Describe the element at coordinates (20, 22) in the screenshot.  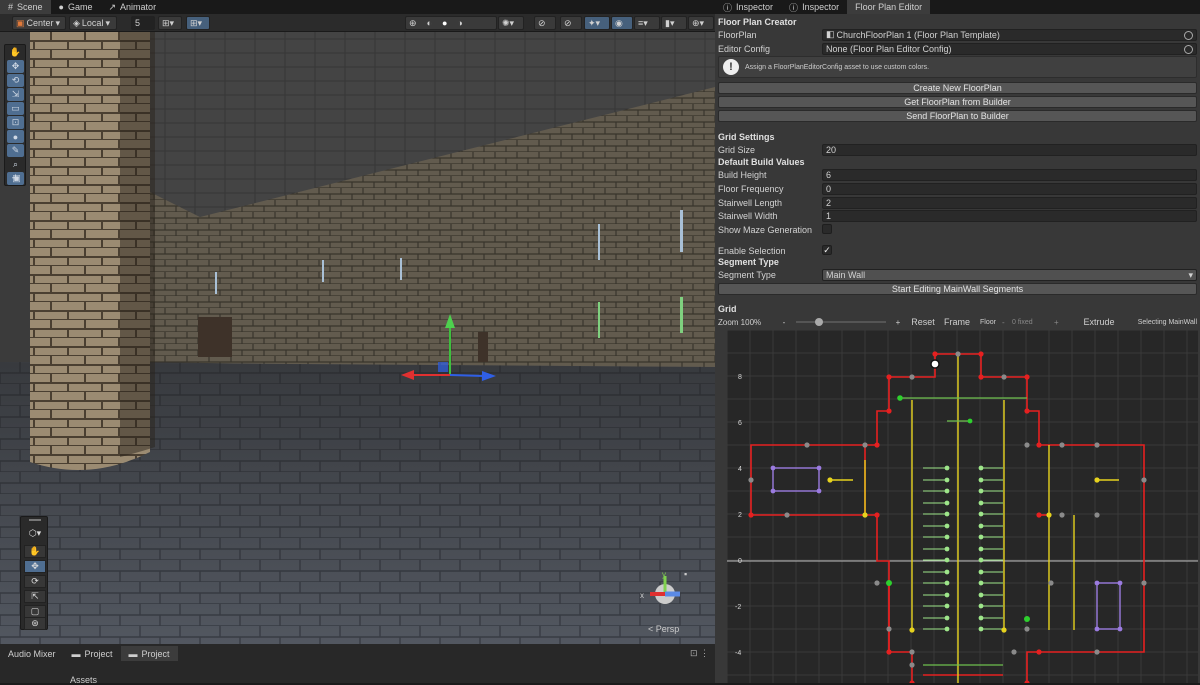
I see `pivot-icon: ▣` at that location.